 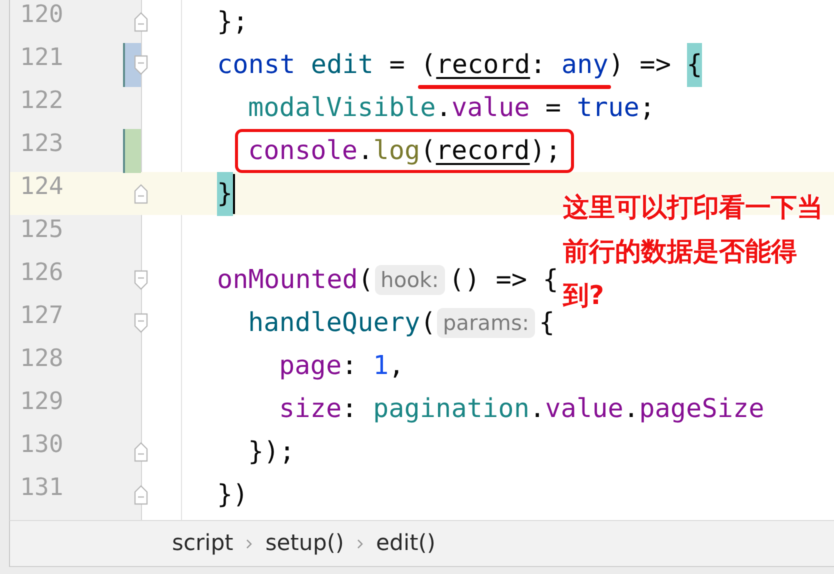 What do you see at coordinates (203, 543) in the screenshot?
I see `breadcrumb-item: script` at bounding box center [203, 543].